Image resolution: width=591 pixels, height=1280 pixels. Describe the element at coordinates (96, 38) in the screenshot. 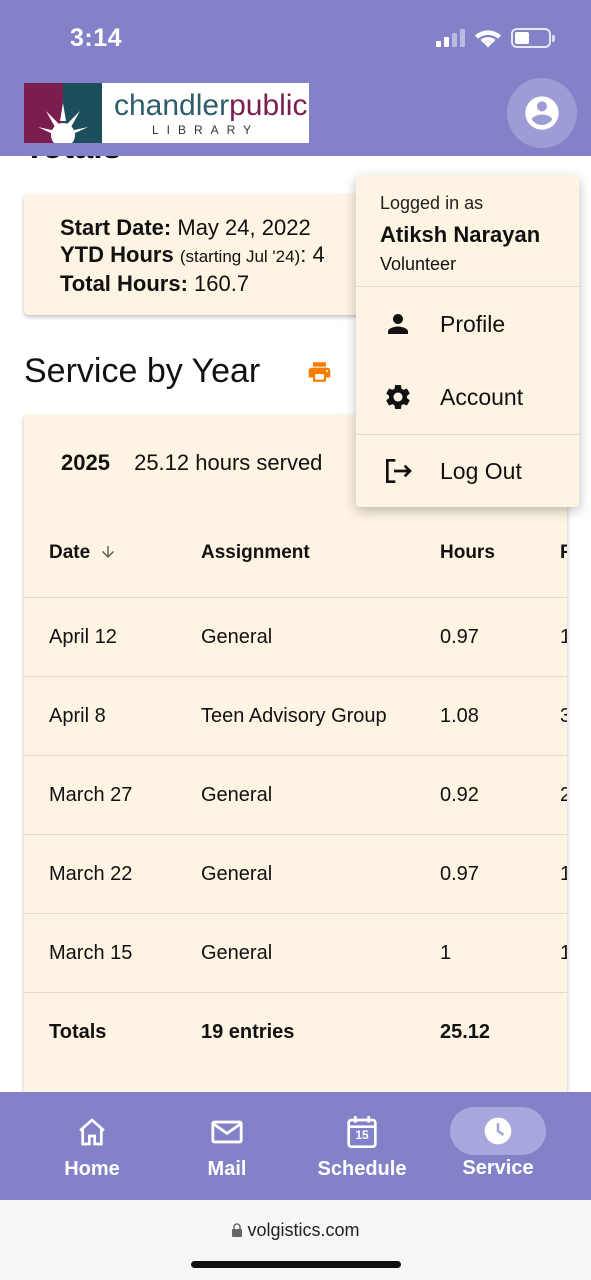

I see `status-time: 3:14` at that location.